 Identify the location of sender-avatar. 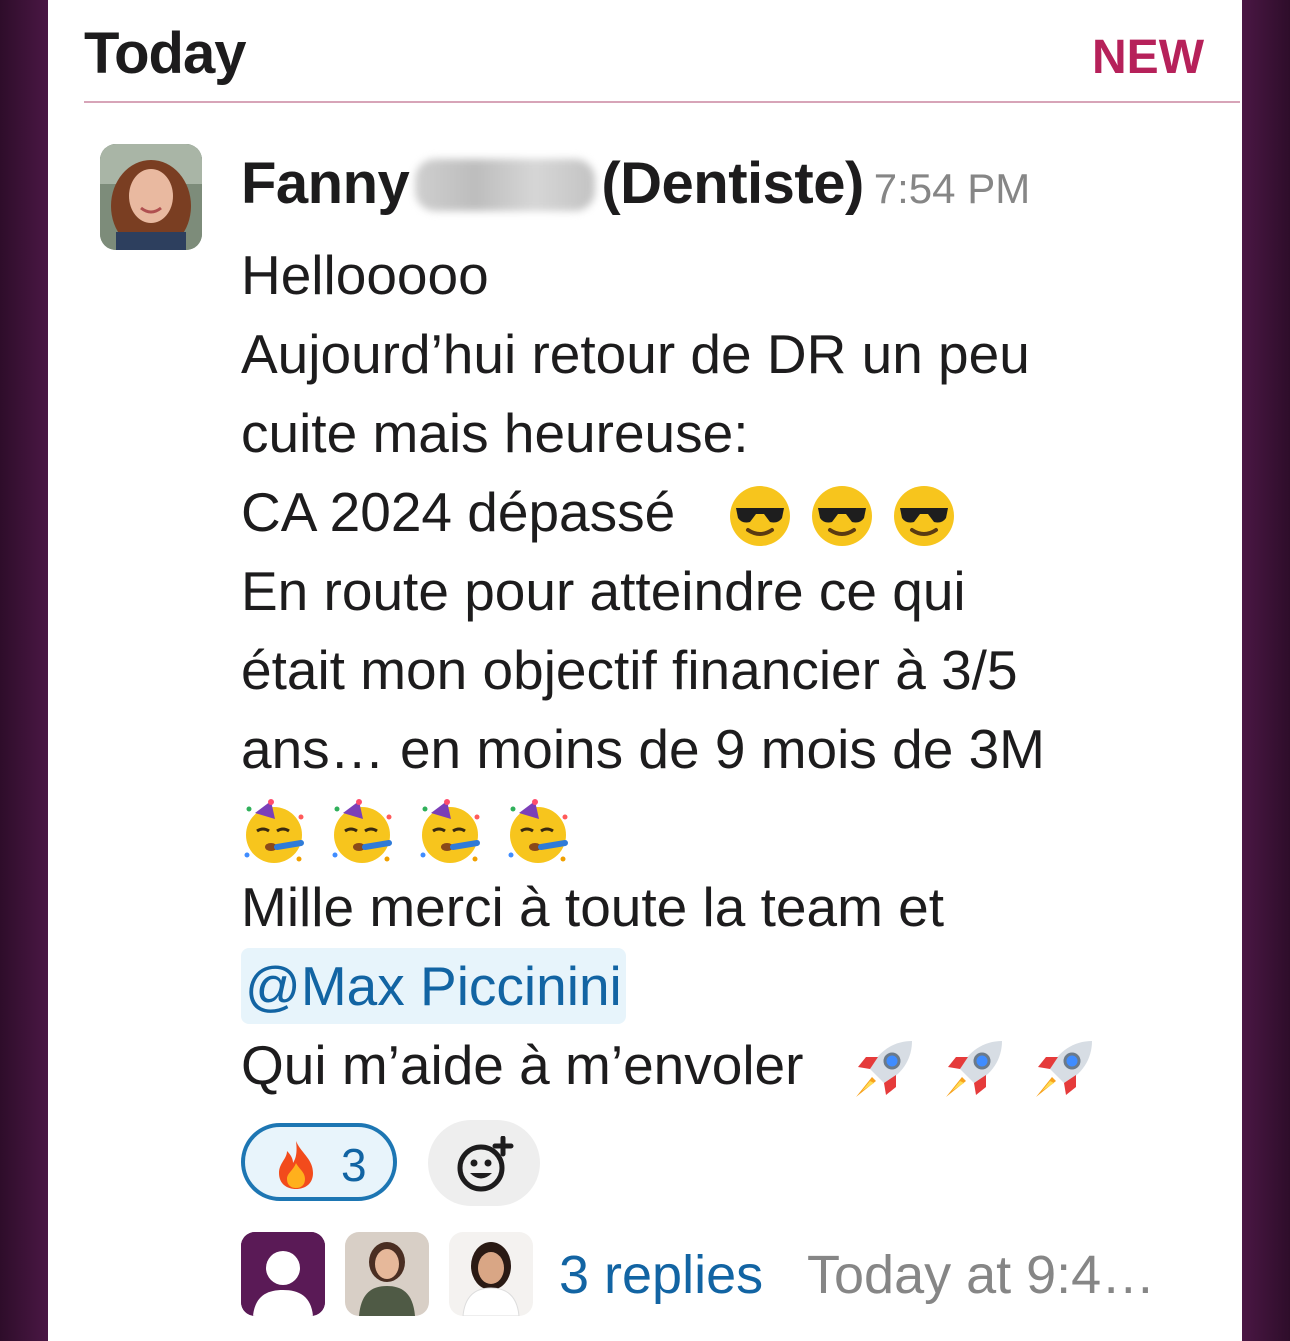
(151, 197).